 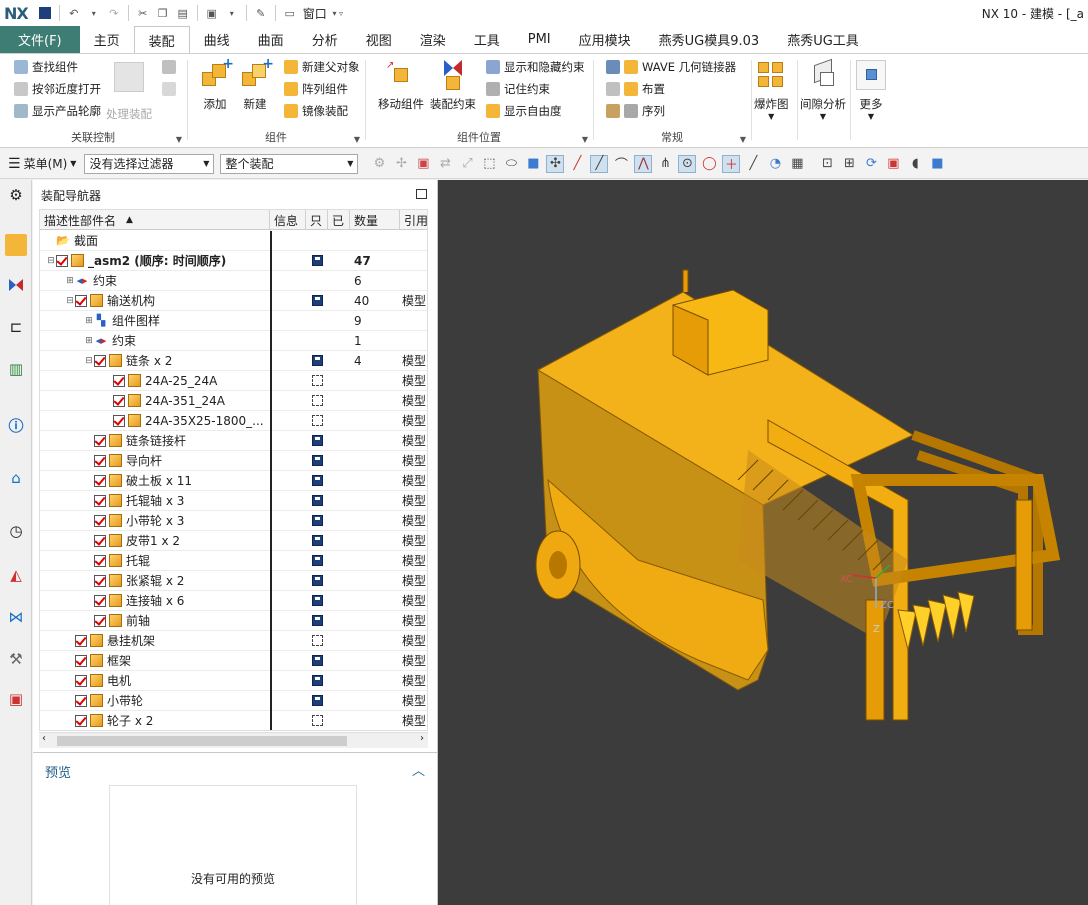 I want to click on assembly-constraint-button: 装配约束, so click(x=453, y=86).